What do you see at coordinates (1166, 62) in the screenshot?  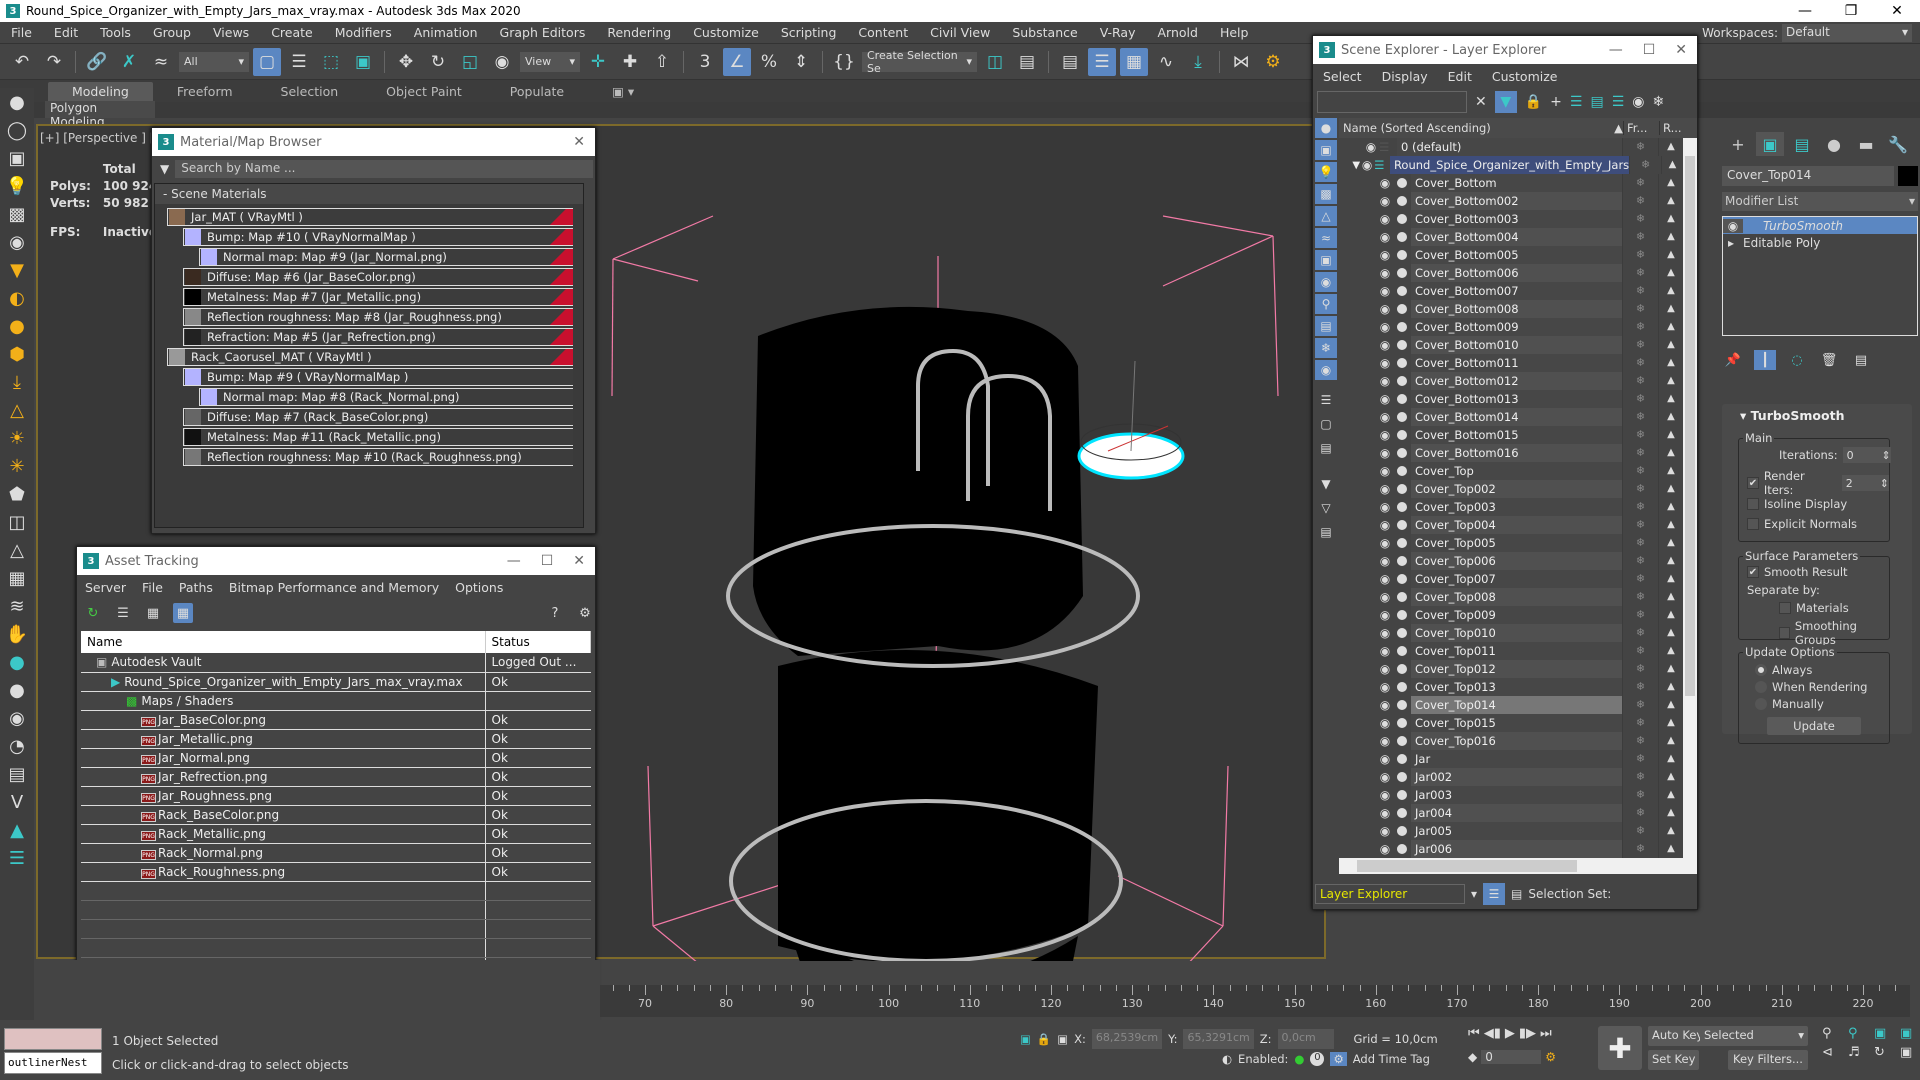 I see `curve-editor-icon: ∿` at bounding box center [1166, 62].